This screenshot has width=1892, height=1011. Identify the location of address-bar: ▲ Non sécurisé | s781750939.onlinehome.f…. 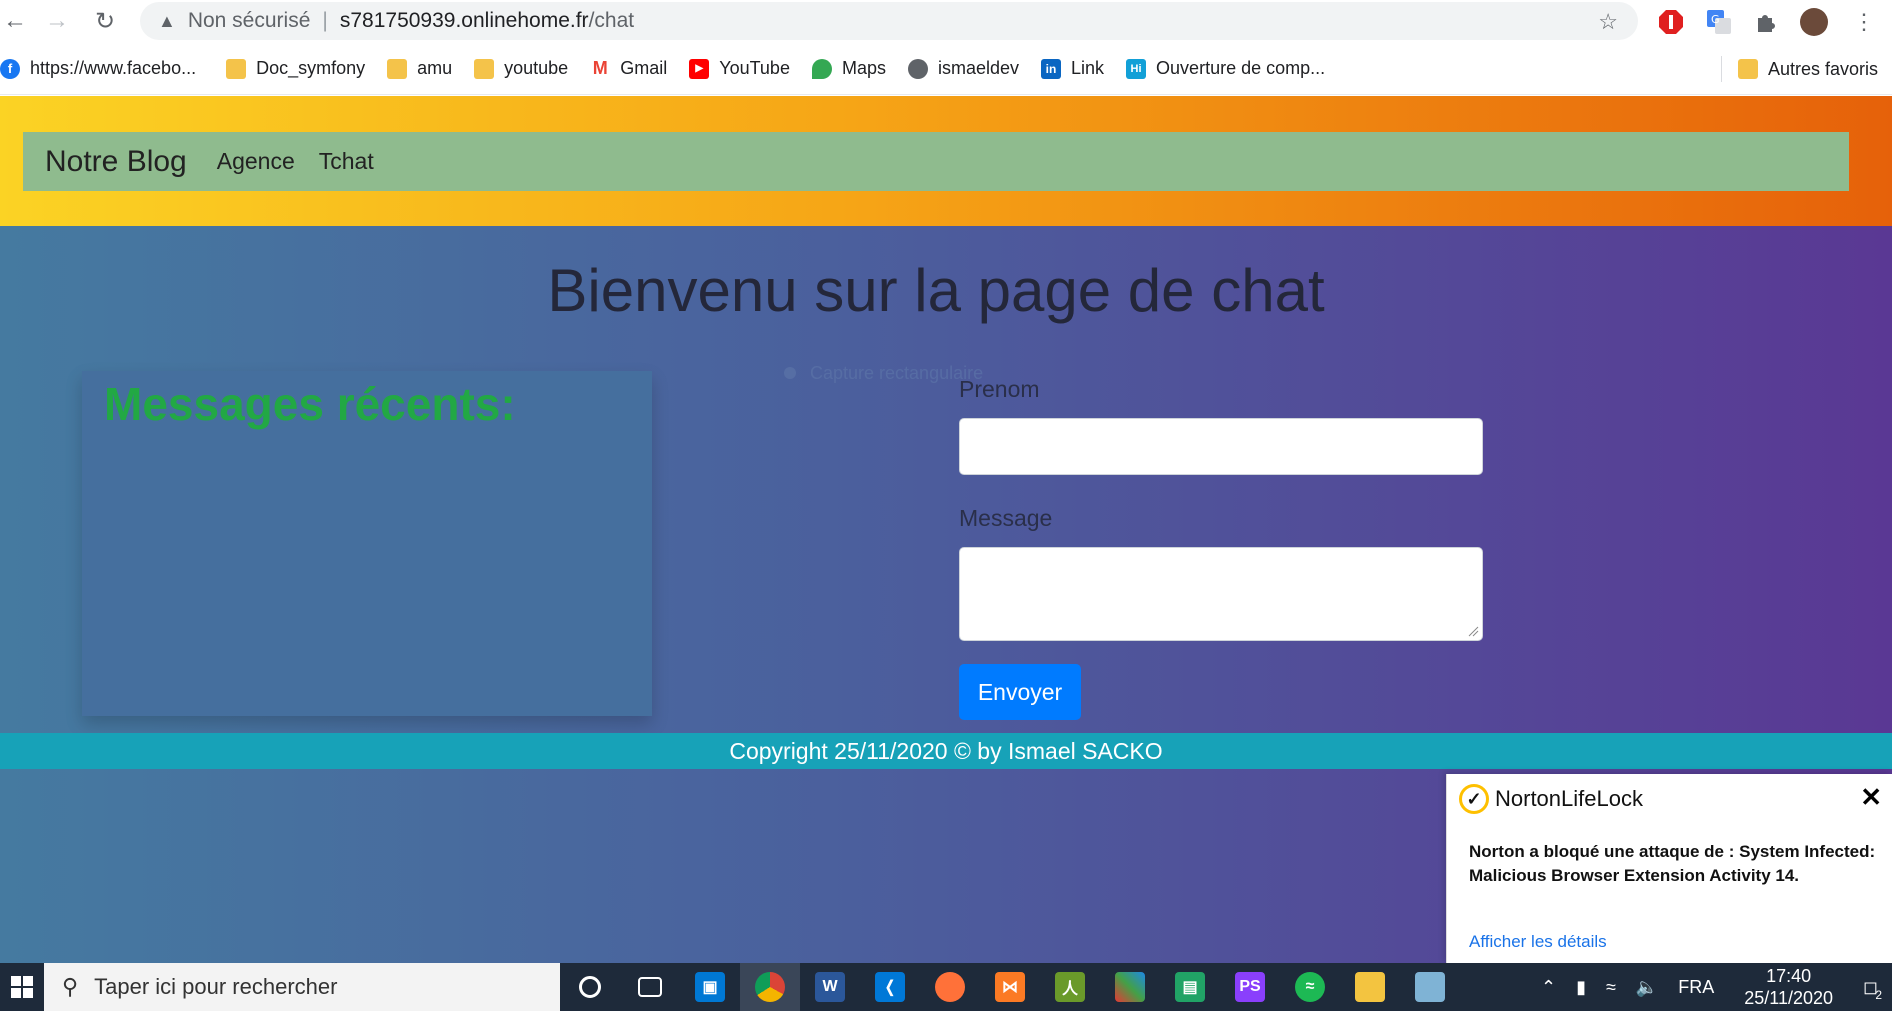
(889, 21).